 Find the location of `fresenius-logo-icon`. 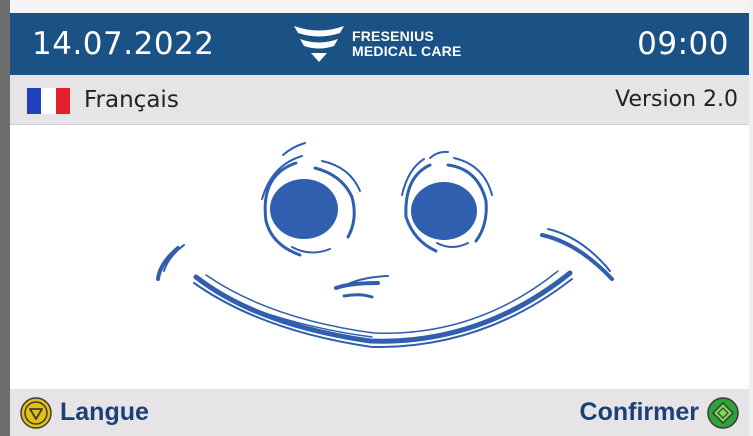

fresenius-logo-icon is located at coordinates (319, 44).